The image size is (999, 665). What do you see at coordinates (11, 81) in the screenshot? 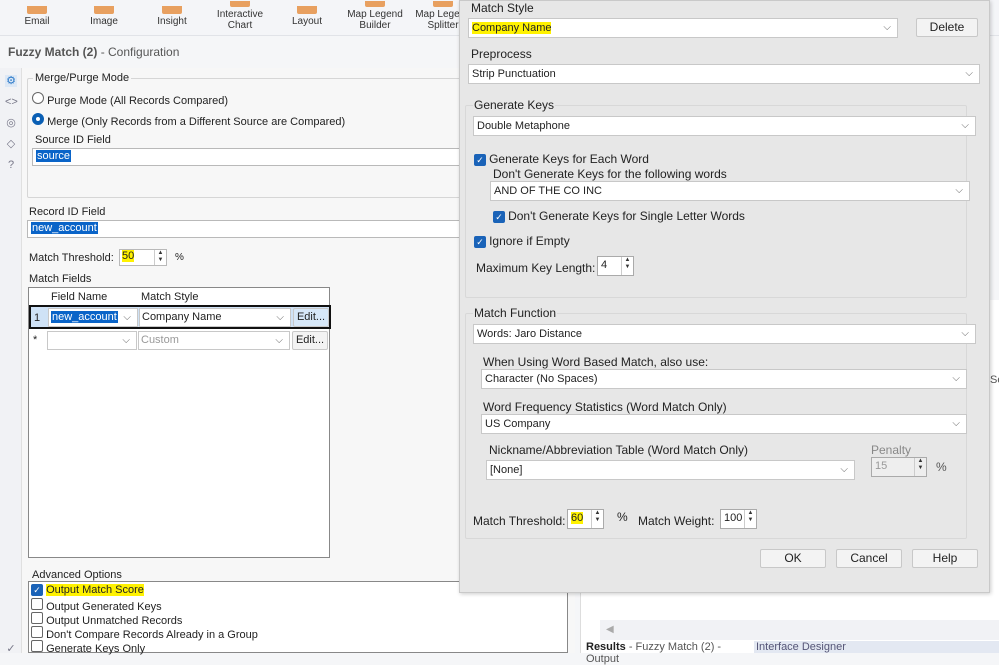
I see `gear-icon: ⚙` at bounding box center [11, 81].